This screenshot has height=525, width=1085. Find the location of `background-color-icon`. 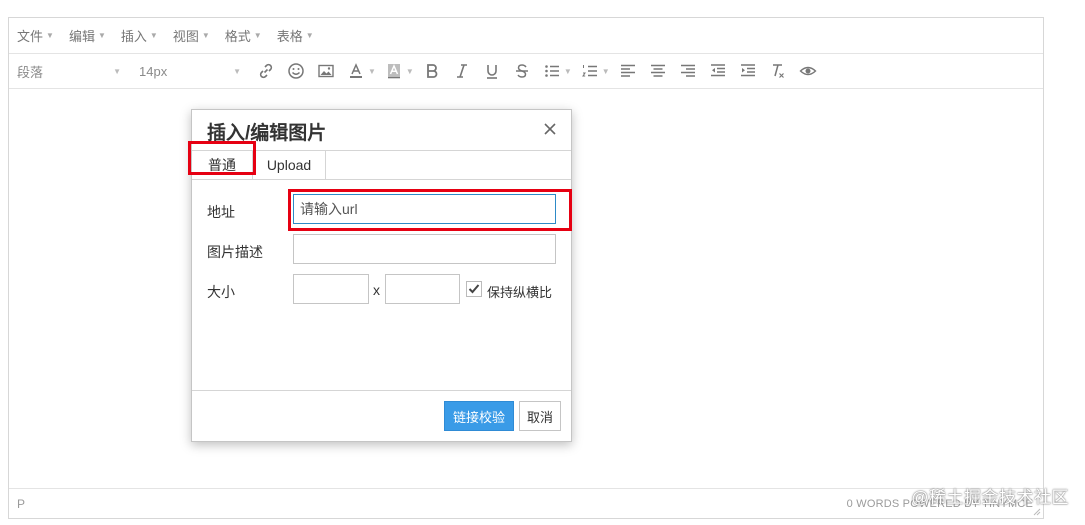

background-color-icon is located at coordinates (393, 71).